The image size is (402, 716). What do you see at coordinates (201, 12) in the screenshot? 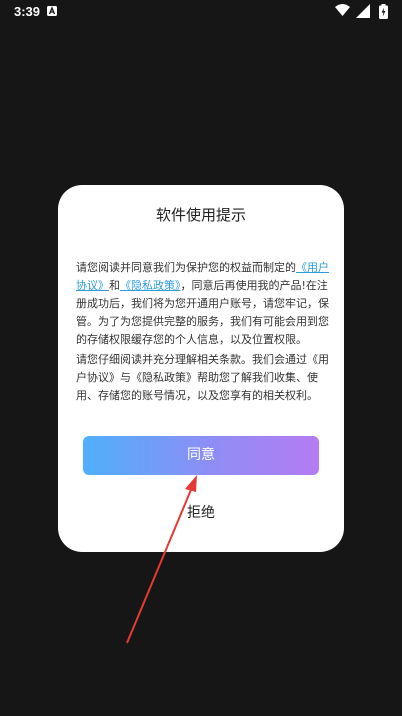
I see `status-bar: 3:39` at bounding box center [201, 12].